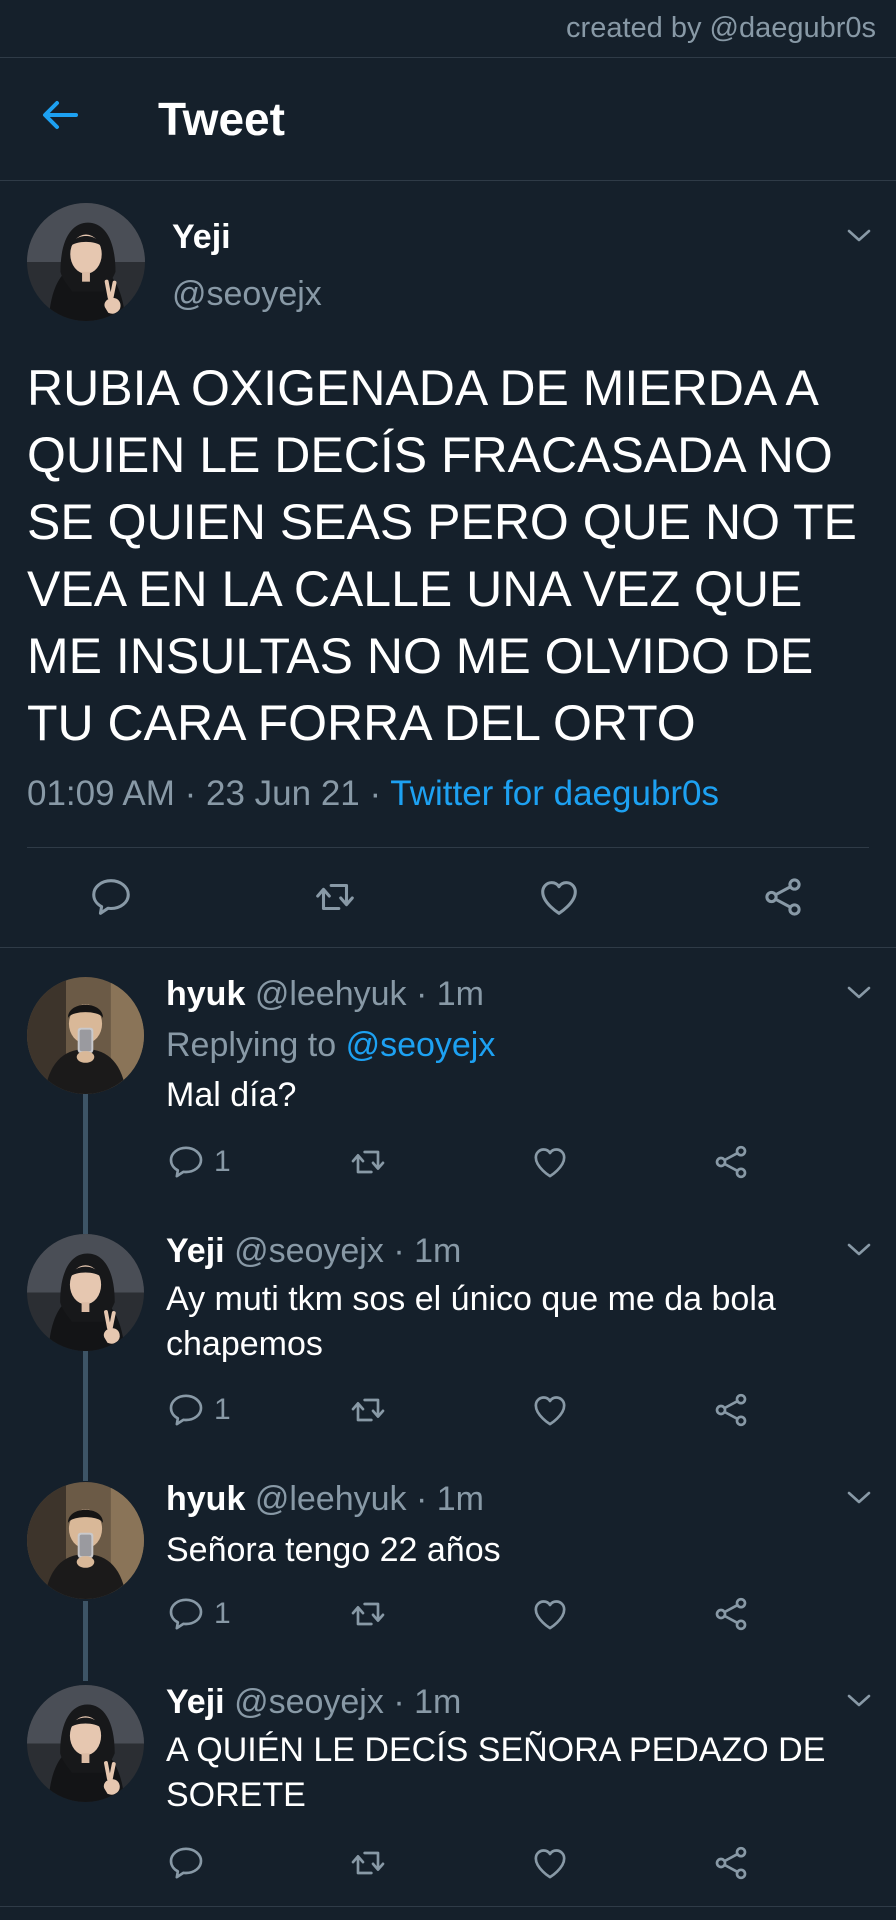  I want to click on tweet-time: 01:09 AM, so click(101, 793).